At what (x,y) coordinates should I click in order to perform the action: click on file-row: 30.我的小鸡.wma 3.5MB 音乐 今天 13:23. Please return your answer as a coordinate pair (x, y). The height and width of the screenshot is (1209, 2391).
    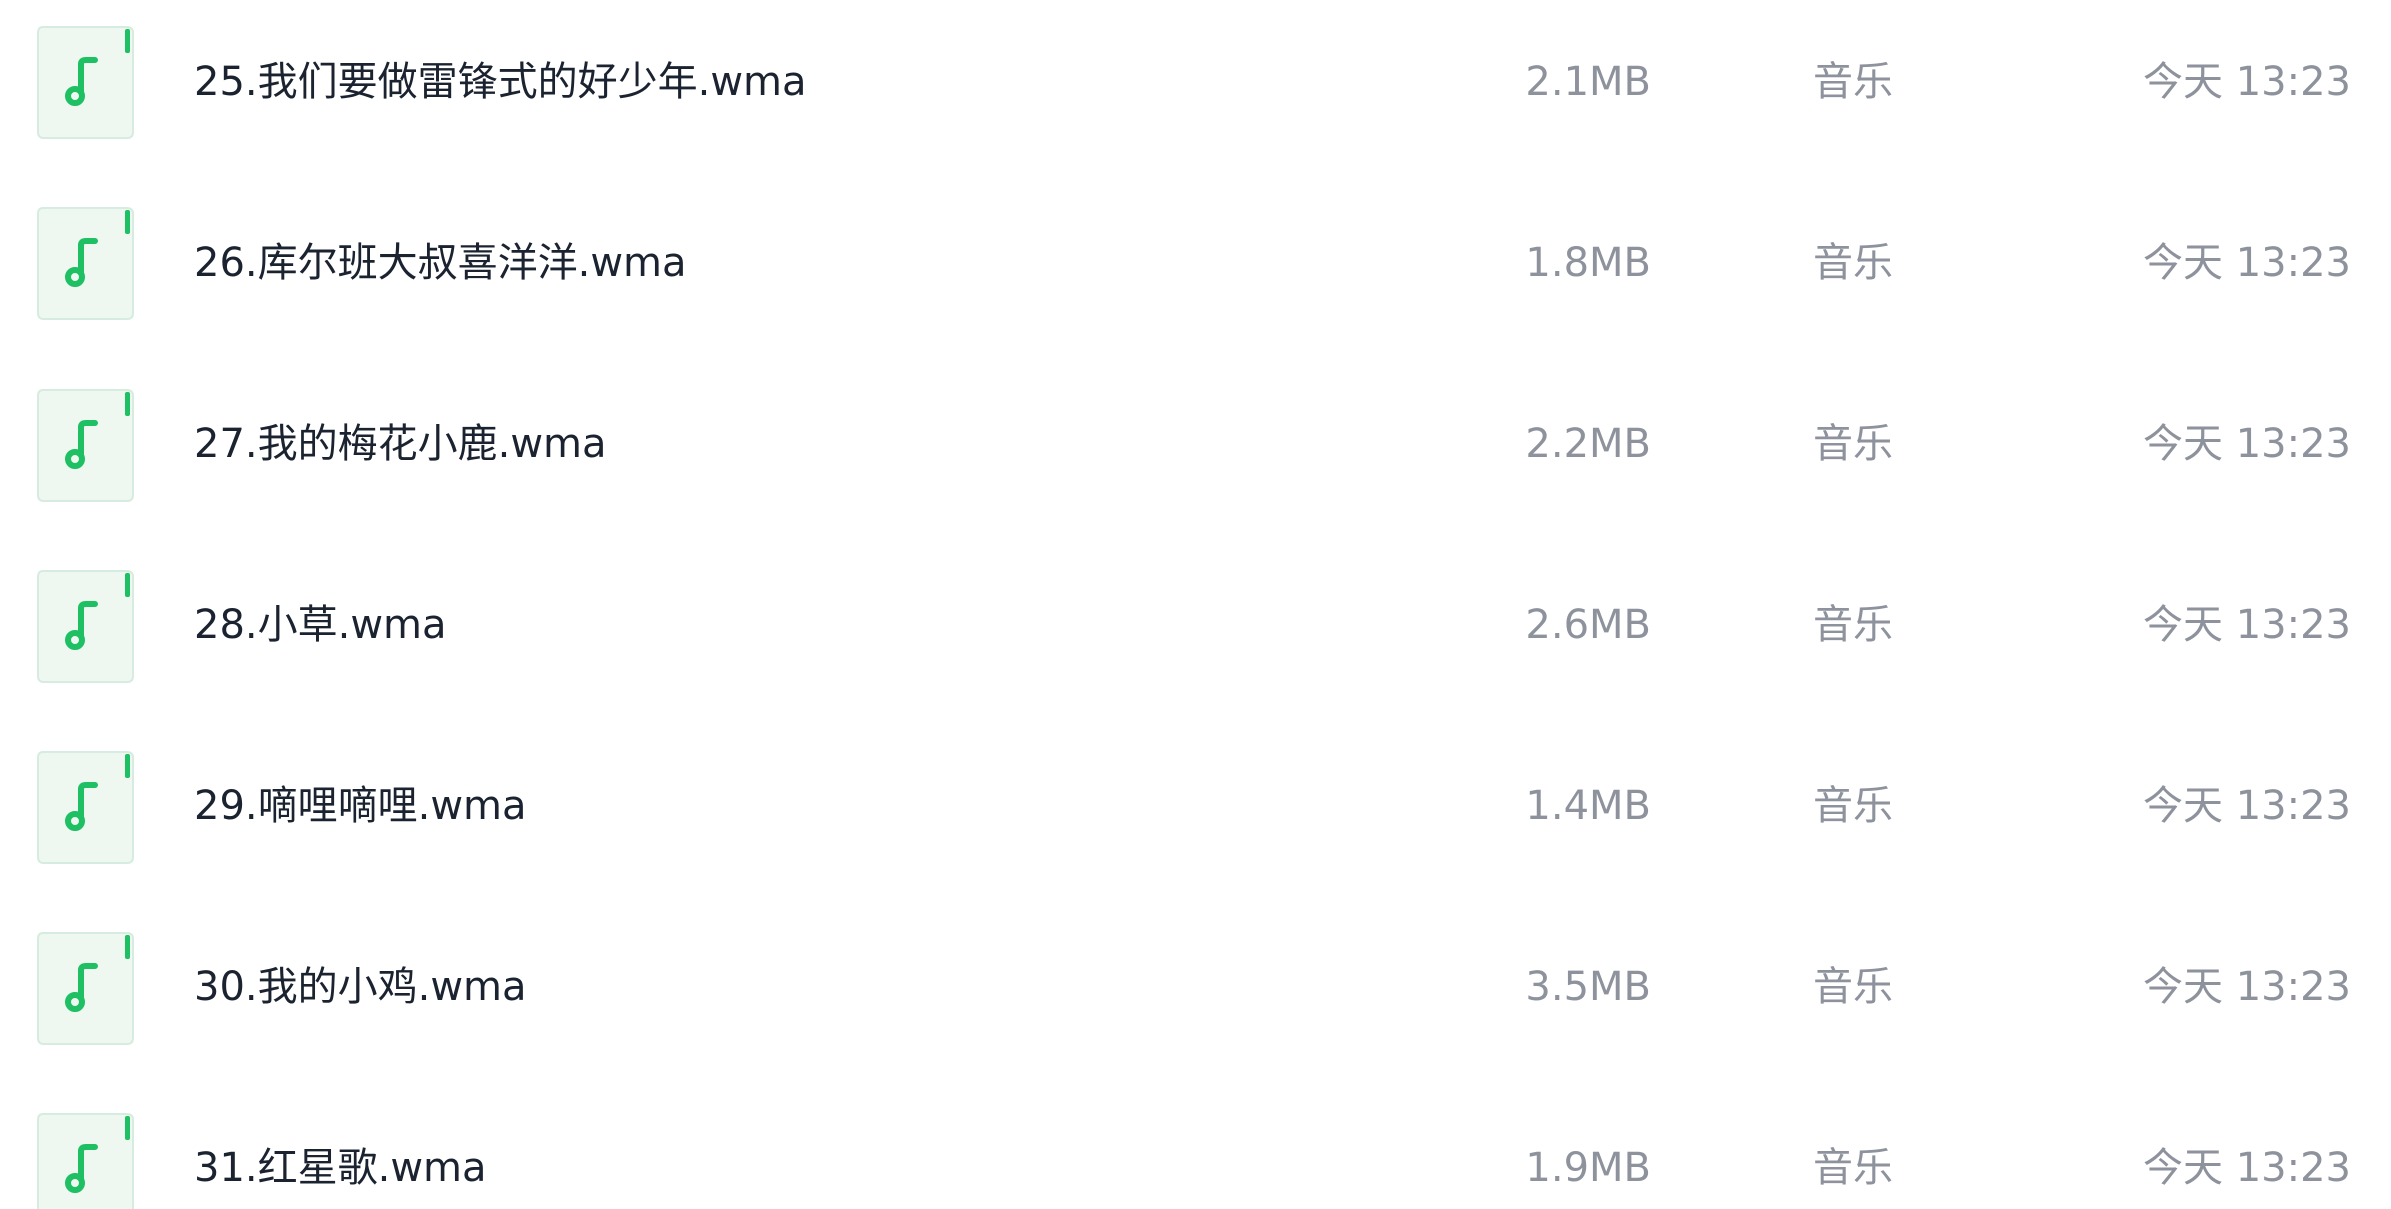
    Looking at the image, I should click on (1195, 1000).